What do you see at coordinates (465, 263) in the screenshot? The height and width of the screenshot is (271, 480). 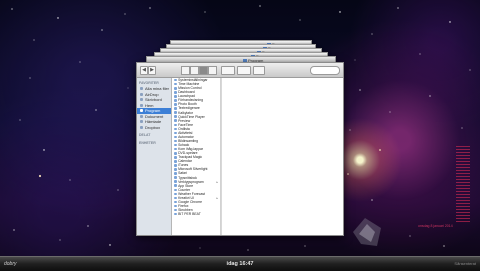 I see `menubar-status: Sånsenterat` at bounding box center [465, 263].